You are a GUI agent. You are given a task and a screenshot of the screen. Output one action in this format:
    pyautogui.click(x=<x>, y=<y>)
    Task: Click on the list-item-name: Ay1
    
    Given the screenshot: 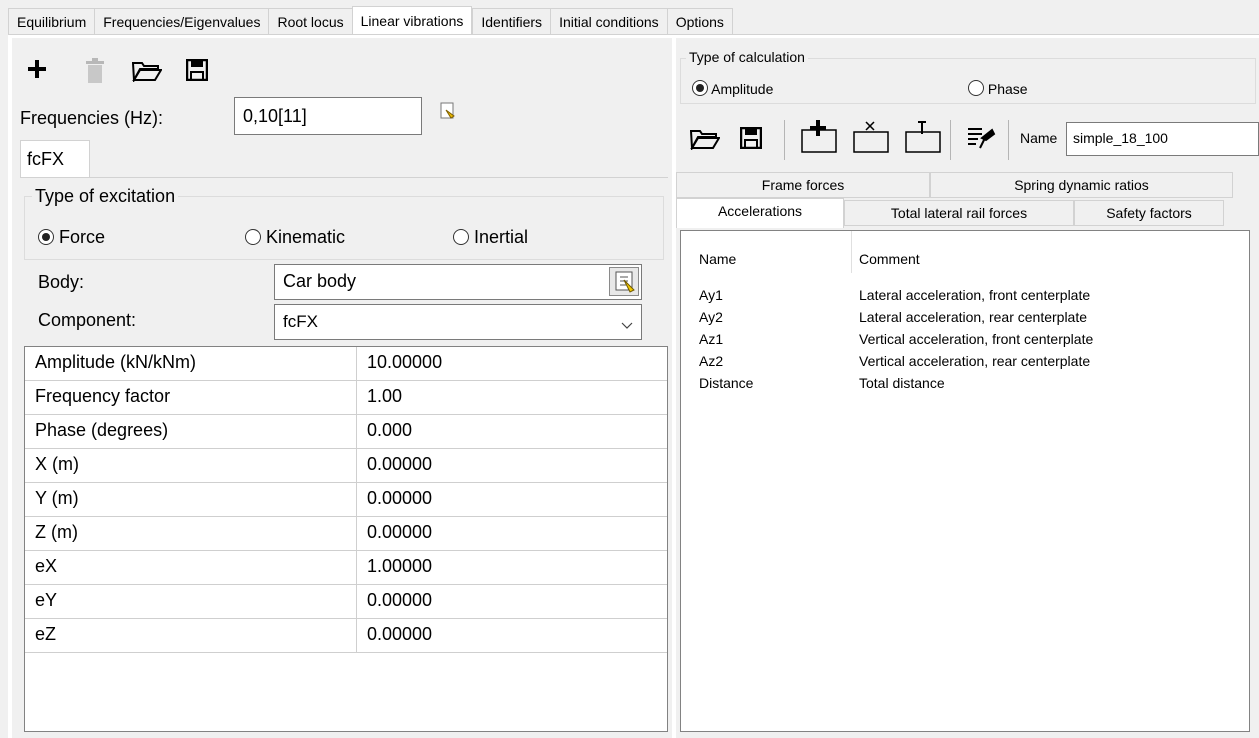 What is the action you would take?
    pyautogui.click(x=711, y=295)
    